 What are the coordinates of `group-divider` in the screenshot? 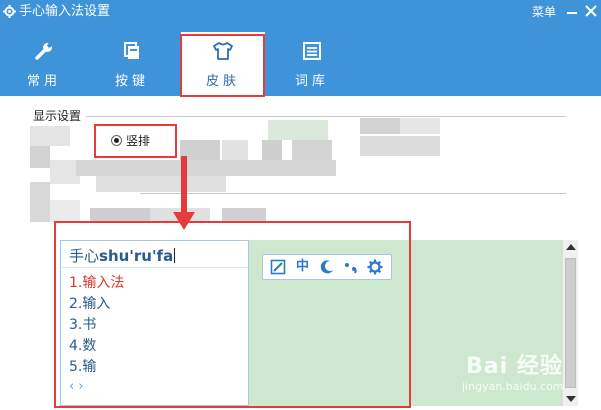 It's located at (326, 116).